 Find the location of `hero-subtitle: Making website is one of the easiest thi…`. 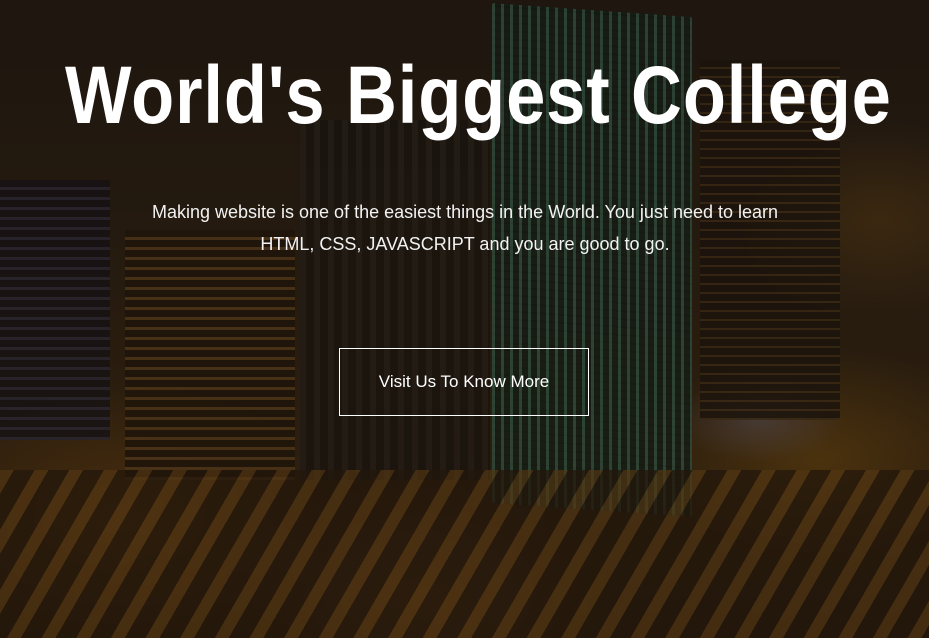

hero-subtitle: Making website is one of the easiest thi… is located at coordinates (465, 228).